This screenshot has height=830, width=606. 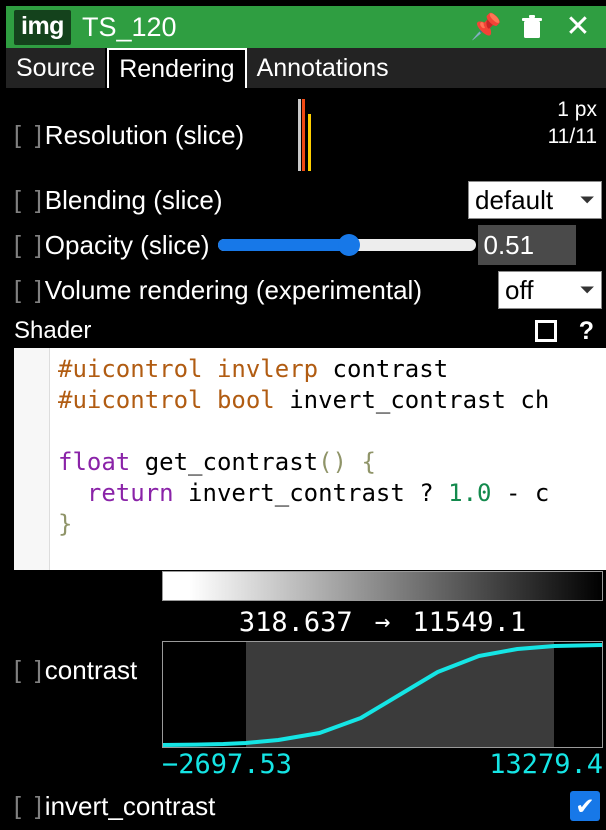 What do you see at coordinates (127, 244) in the screenshot?
I see `opacity-label: Opacity (slice)` at bounding box center [127, 244].